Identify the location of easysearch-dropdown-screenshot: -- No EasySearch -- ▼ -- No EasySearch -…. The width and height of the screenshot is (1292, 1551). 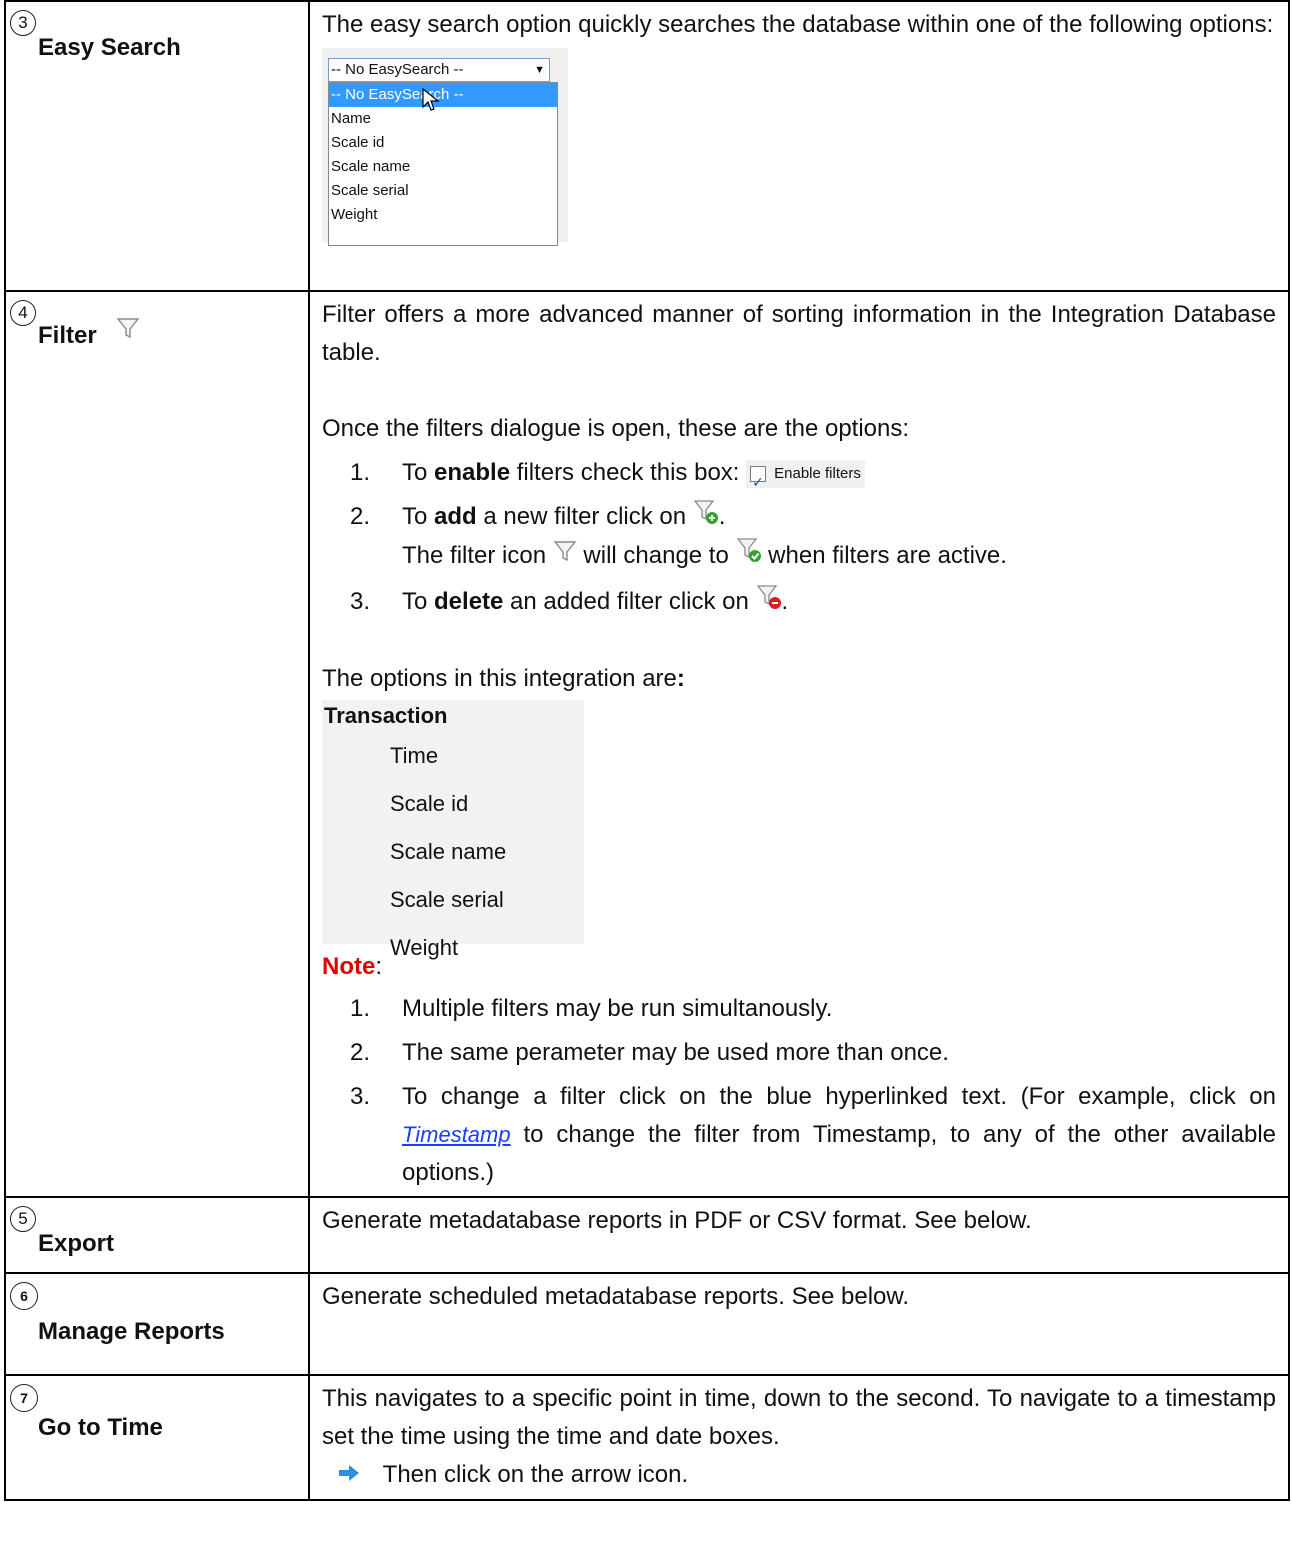
(445, 147).